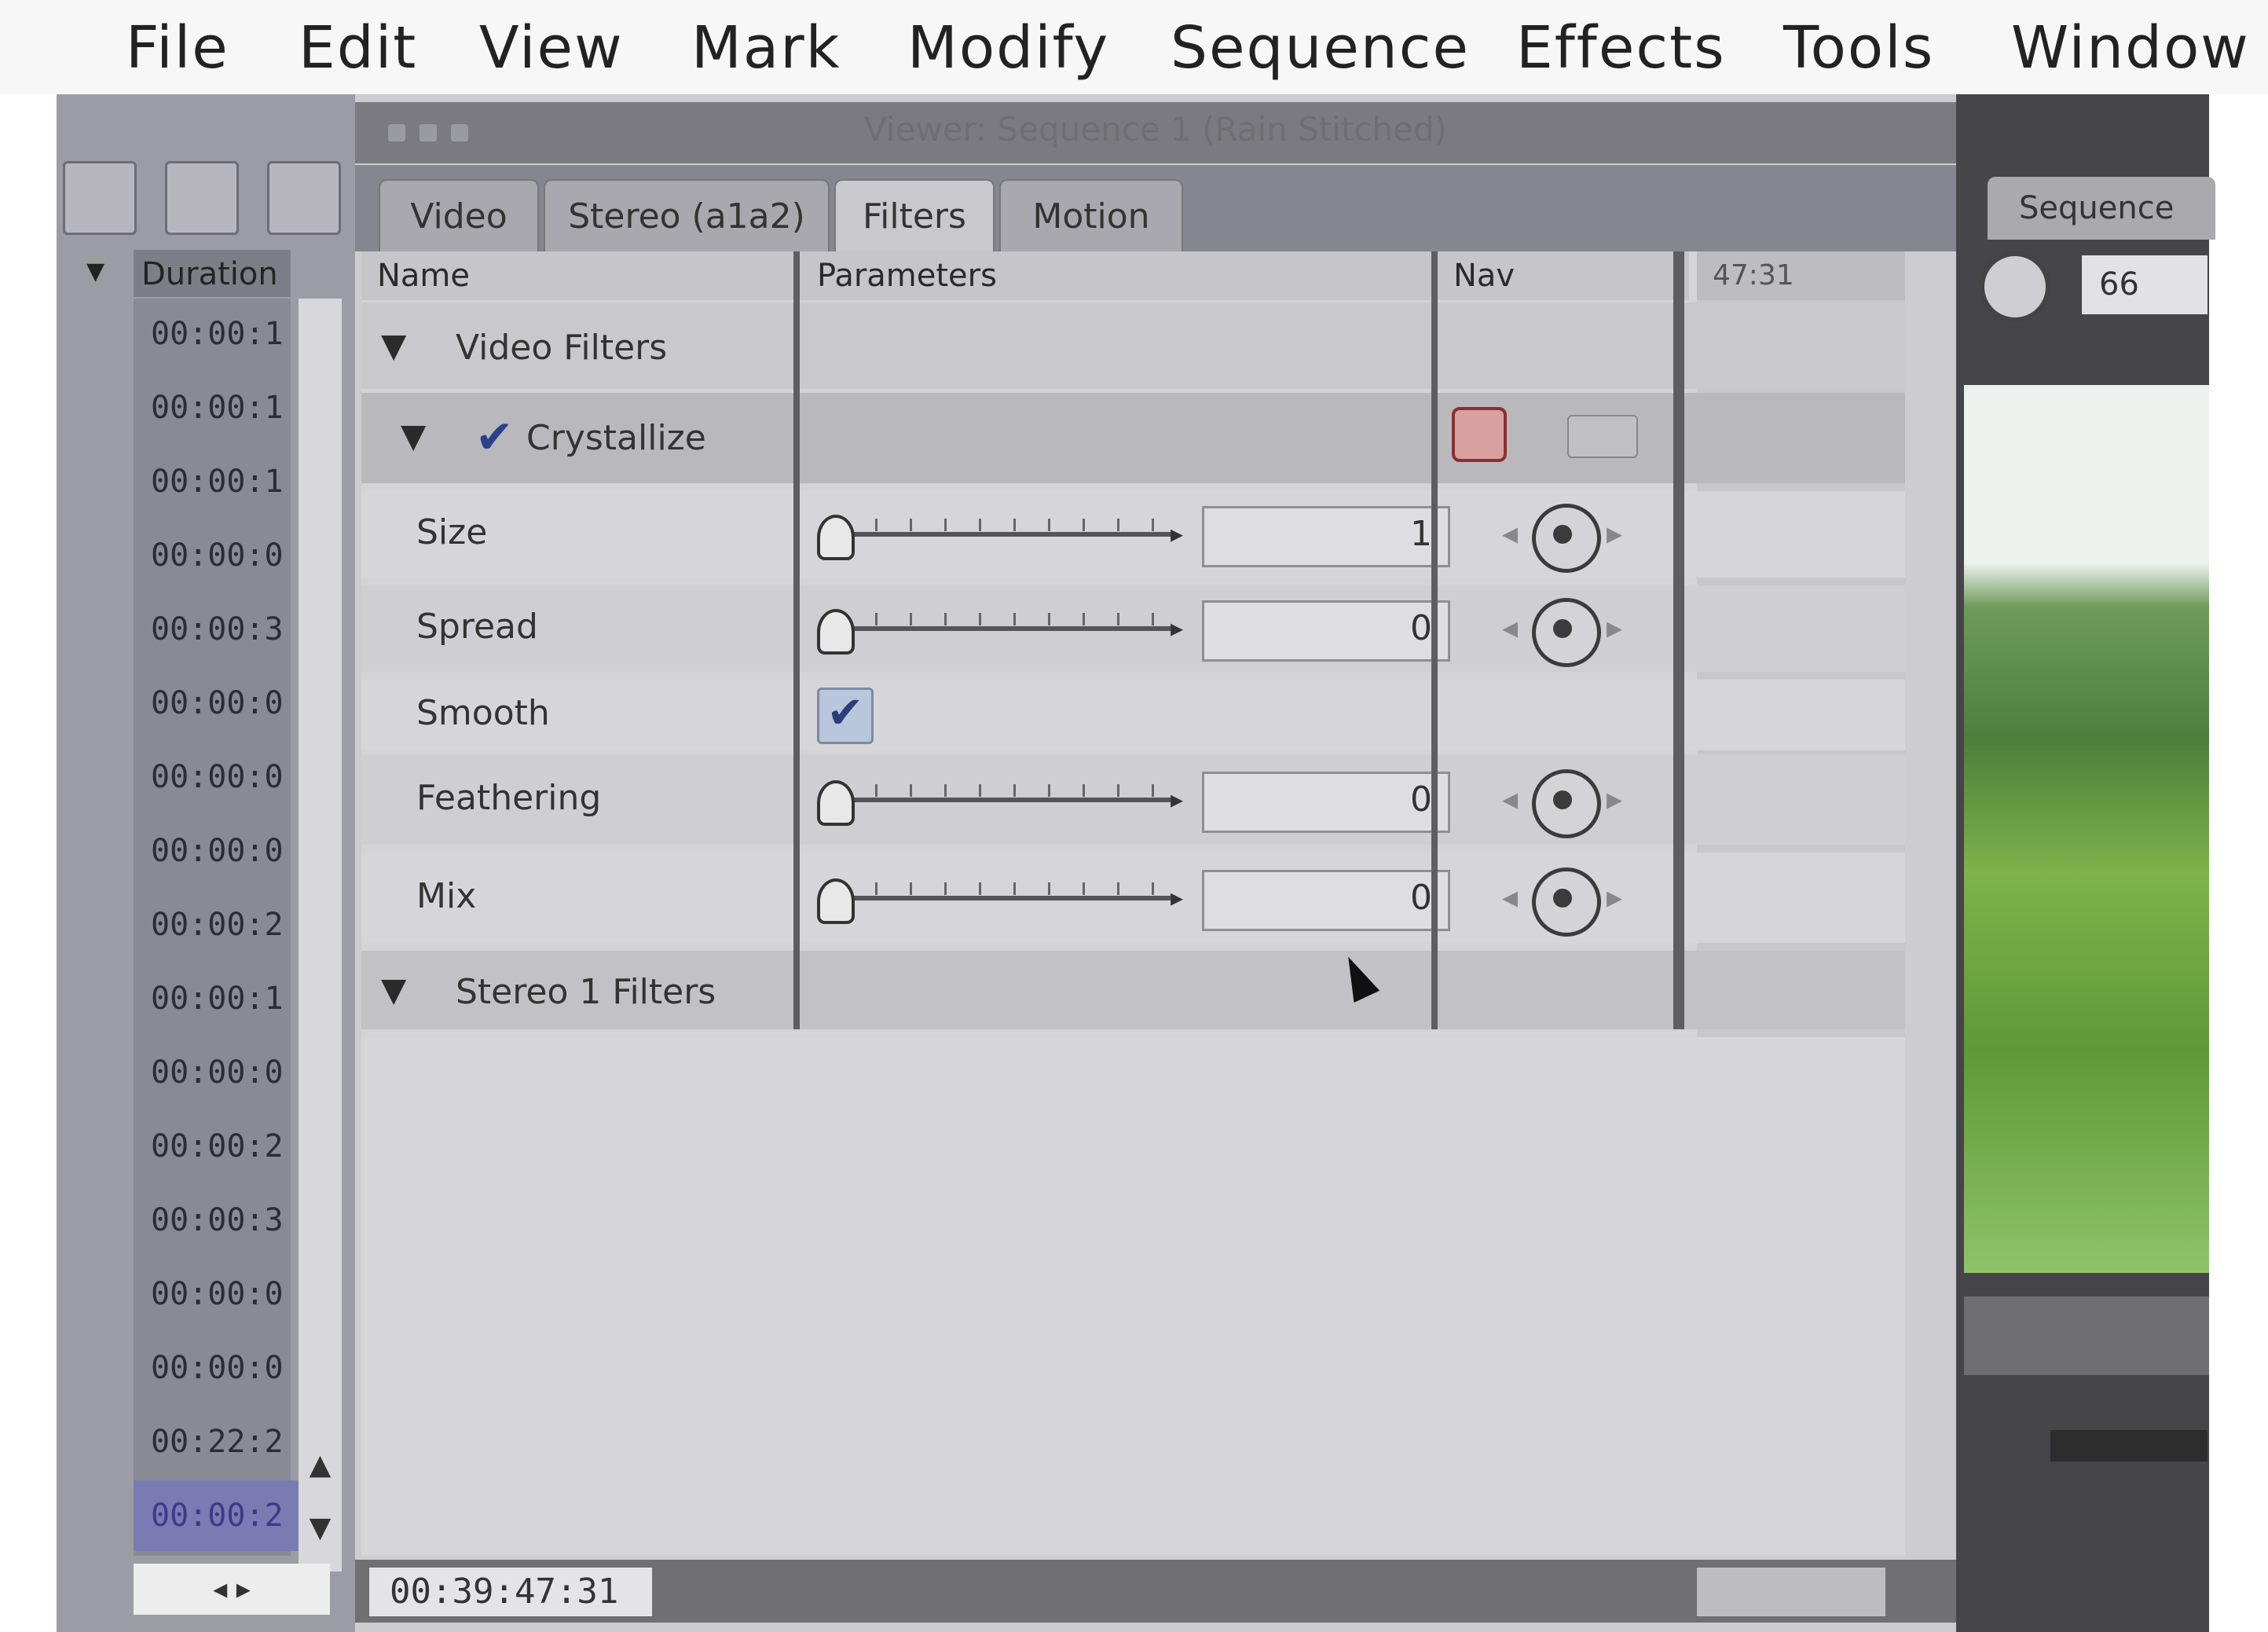 This screenshot has width=2268, height=1632. What do you see at coordinates (95, 271) in the screenshot?
I see `sort-triangle-icon: ▼` at bounding box center [95, 271].